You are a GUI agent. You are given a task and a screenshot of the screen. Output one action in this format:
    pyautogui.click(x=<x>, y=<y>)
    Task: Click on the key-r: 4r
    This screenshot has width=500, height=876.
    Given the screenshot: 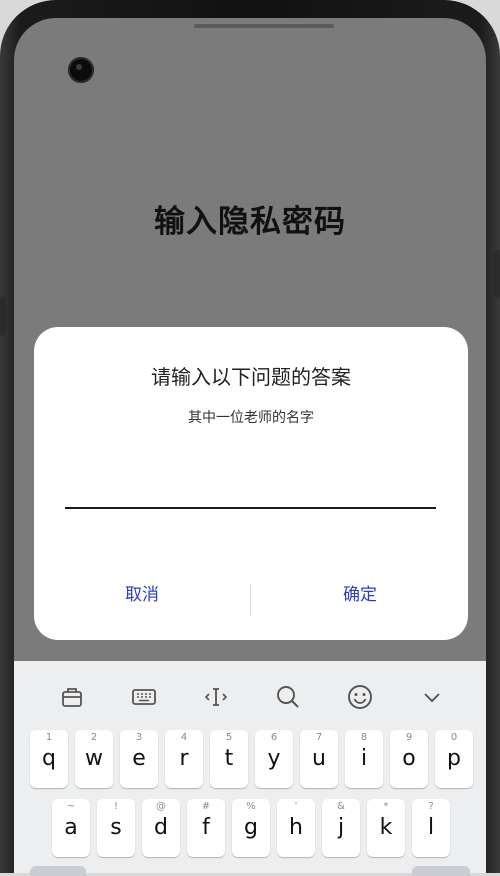 What is the action you would take?
    pyautogui.click(x=184, y=759)
    